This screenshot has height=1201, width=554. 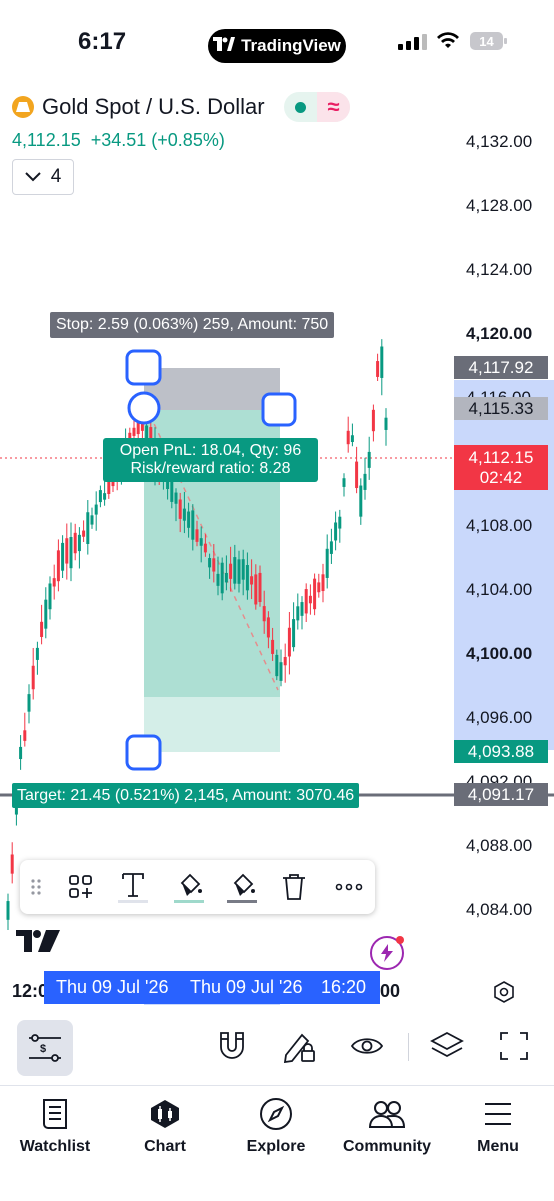 What do you see at coordinates (279, 409) in the screenshot?
I see `width-handle` at bounding box center [279, 409].